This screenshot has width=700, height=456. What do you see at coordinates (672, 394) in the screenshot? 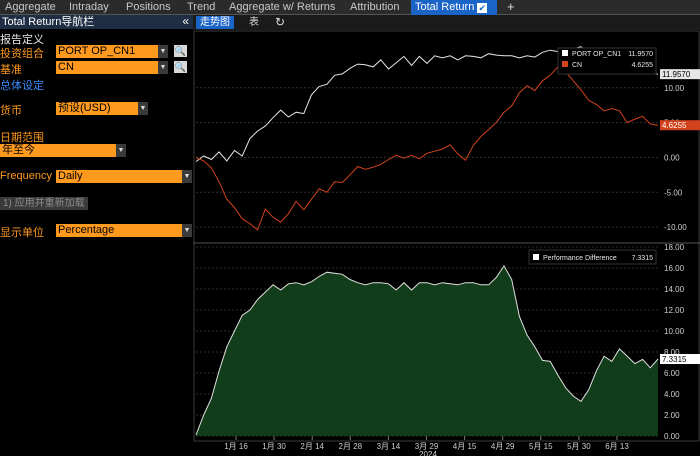
I see `bottom-y-tick-label: 4.00` at bounding box center [672, 394].